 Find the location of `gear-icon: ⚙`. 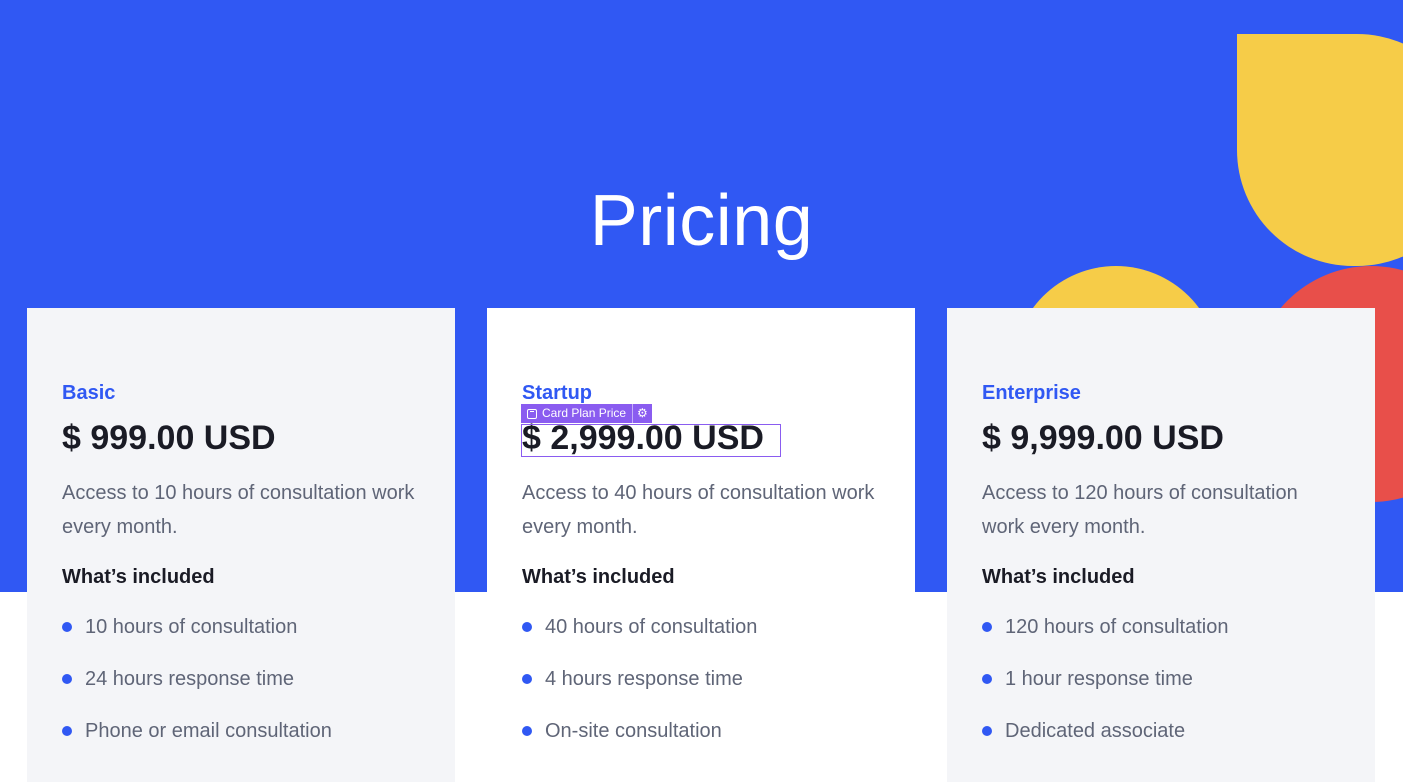

gear-icon: ⚙ is located at coordinates (642, 413).